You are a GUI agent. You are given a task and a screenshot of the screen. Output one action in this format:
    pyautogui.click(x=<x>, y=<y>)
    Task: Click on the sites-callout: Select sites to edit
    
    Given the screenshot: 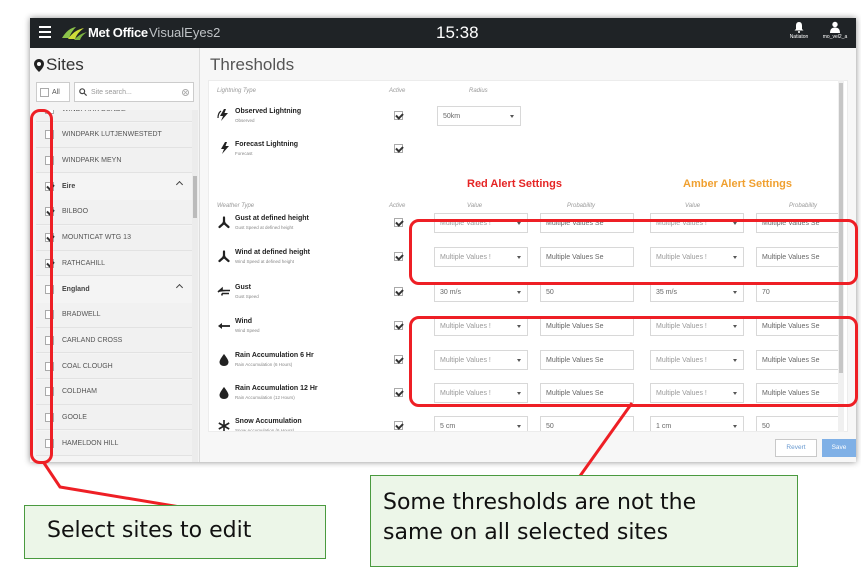 What is the action you would take?
    pyautogui.click(x=175, y=532)
    